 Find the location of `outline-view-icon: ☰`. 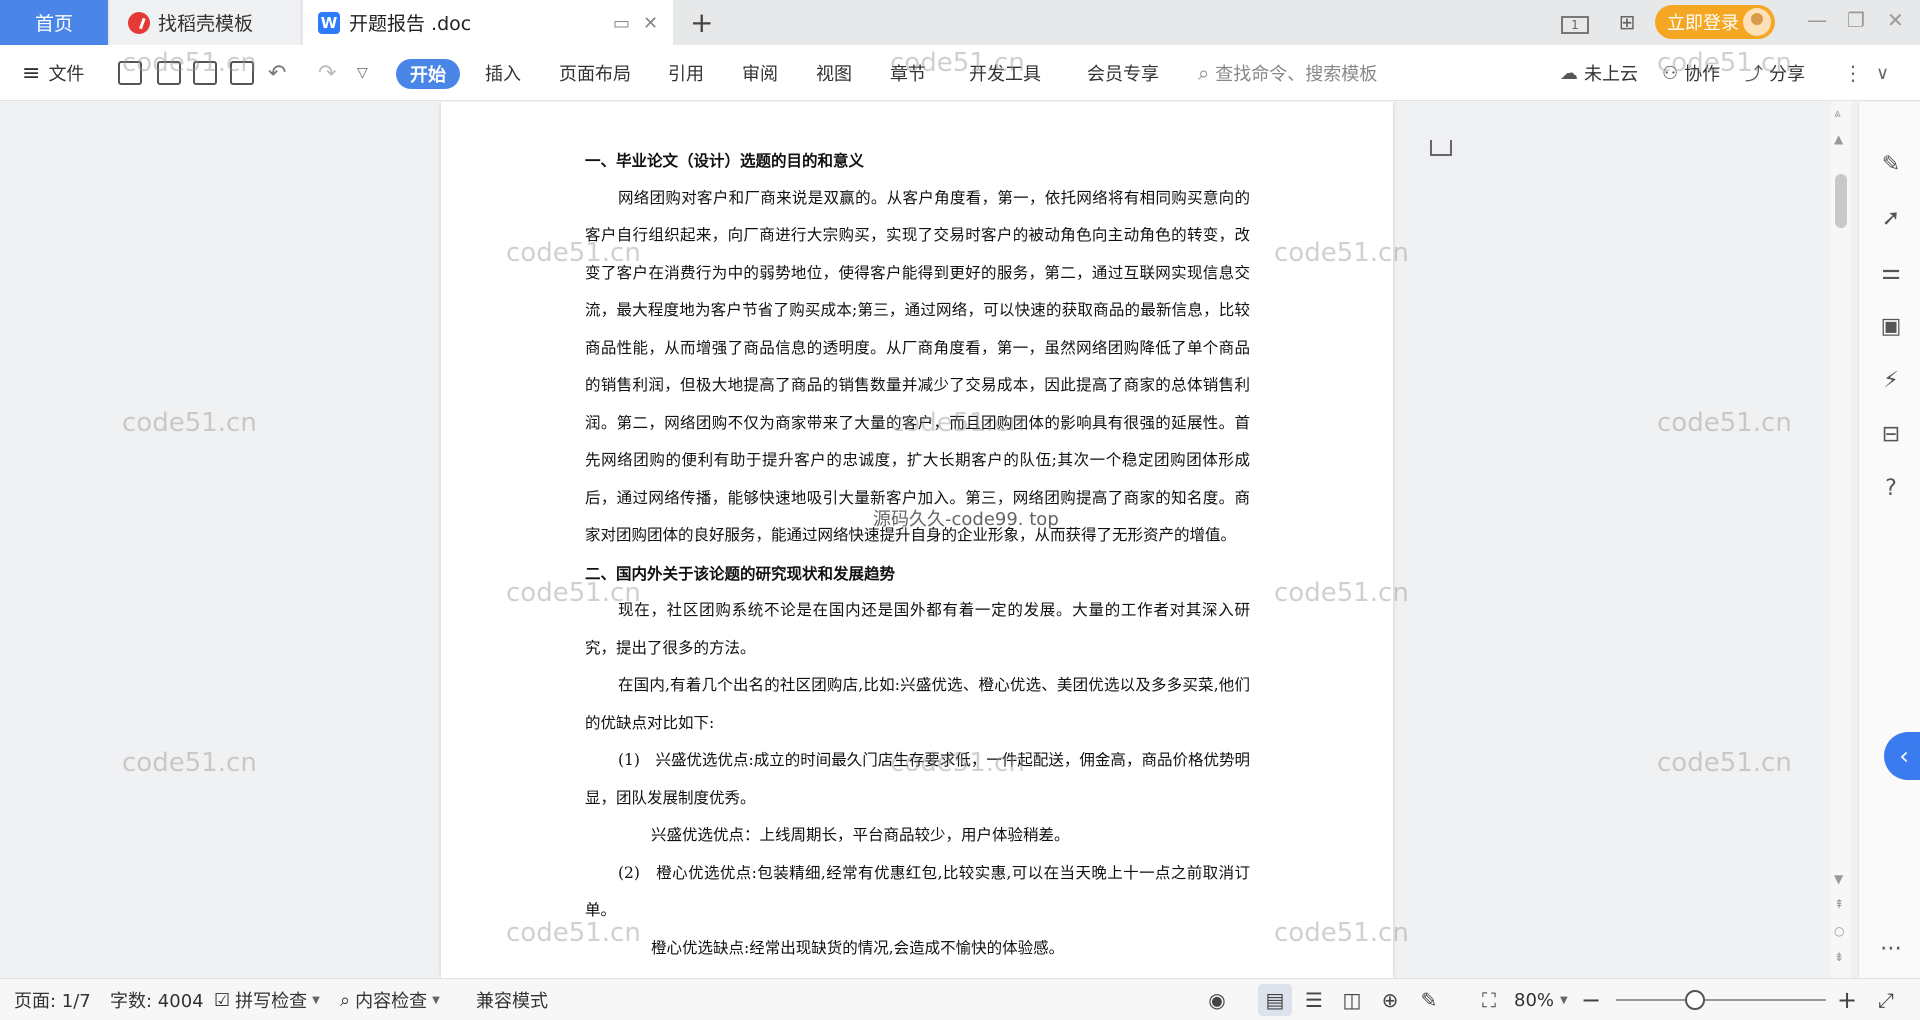

outline-view-icon: ☰ is located at coordinates (1314, 1000).